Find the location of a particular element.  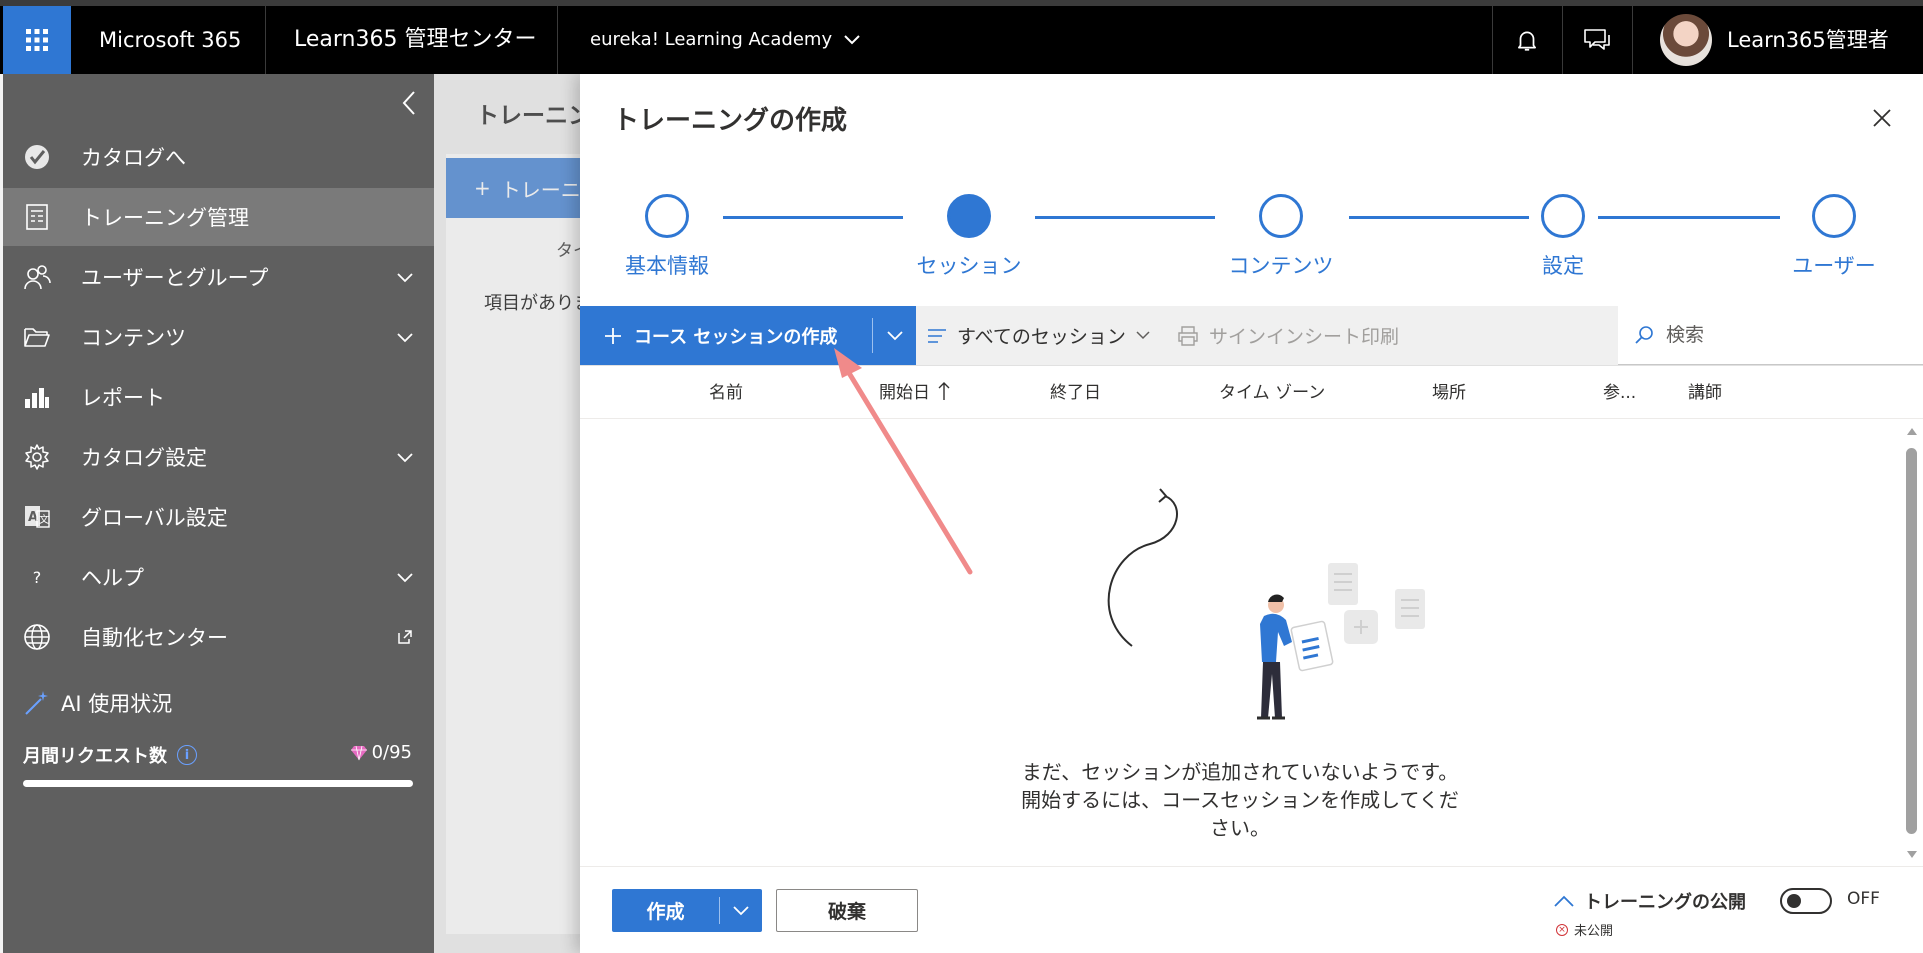

step-label-sessions: セッション is located at coordinates (969, 265).